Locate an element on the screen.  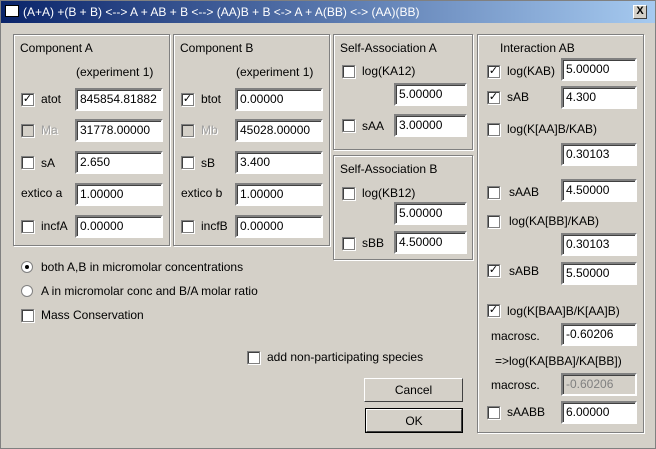
atot-label: atot is located at coordinates (51, 99).